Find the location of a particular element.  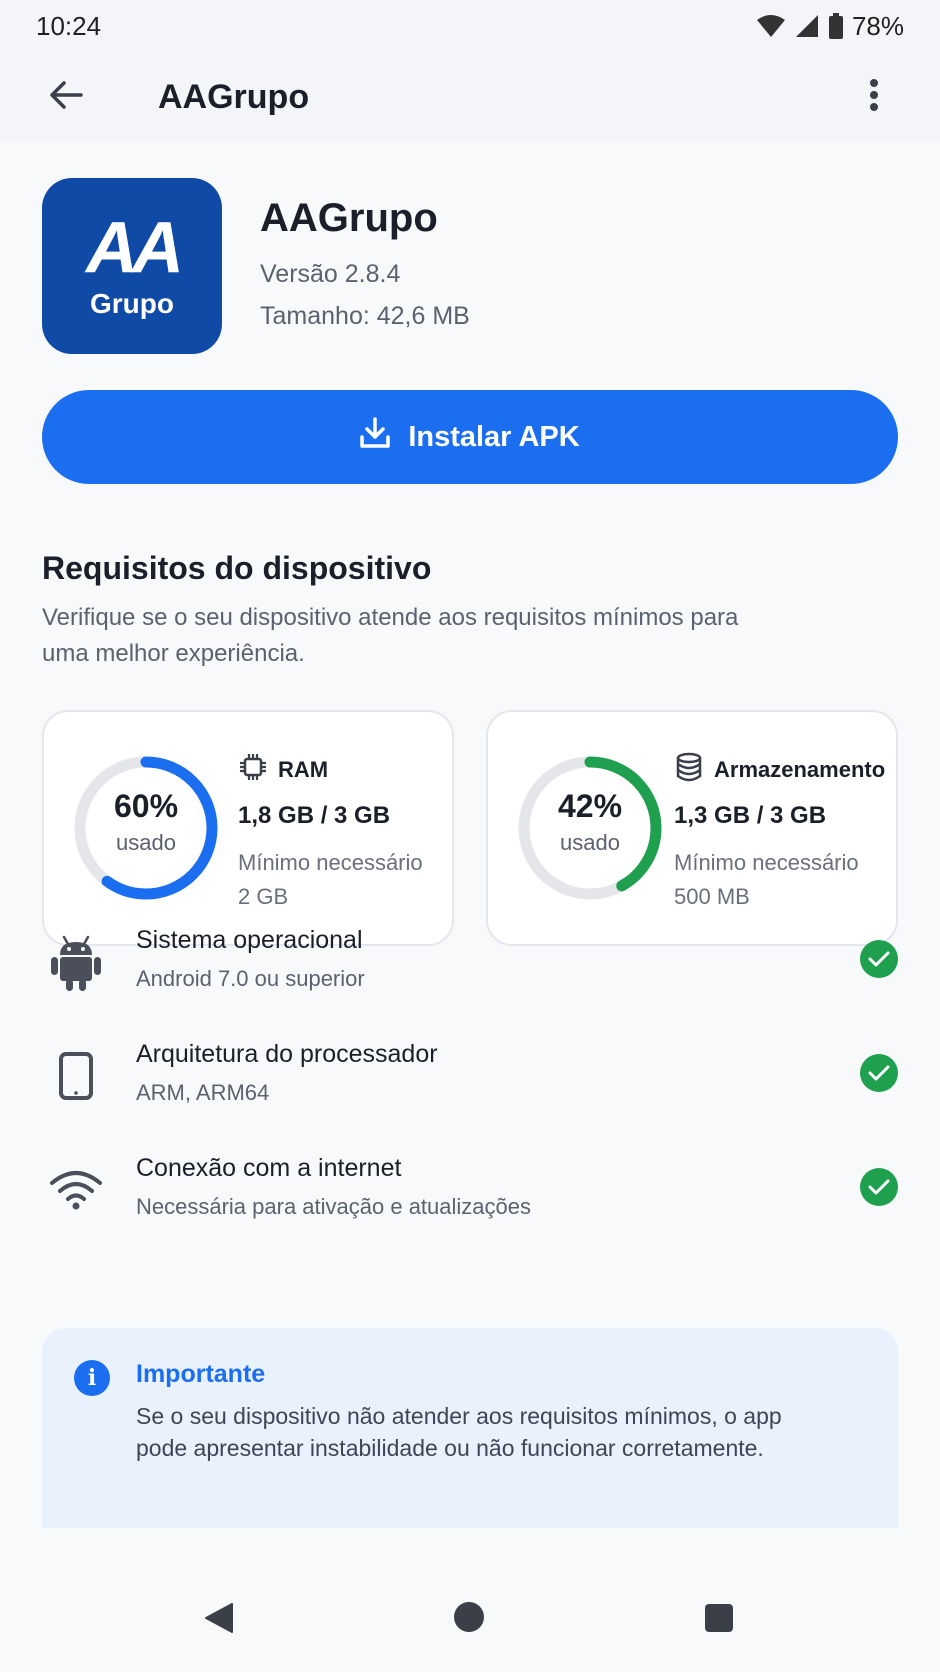

ram-header: RAM is located at coordinates (283, 770).